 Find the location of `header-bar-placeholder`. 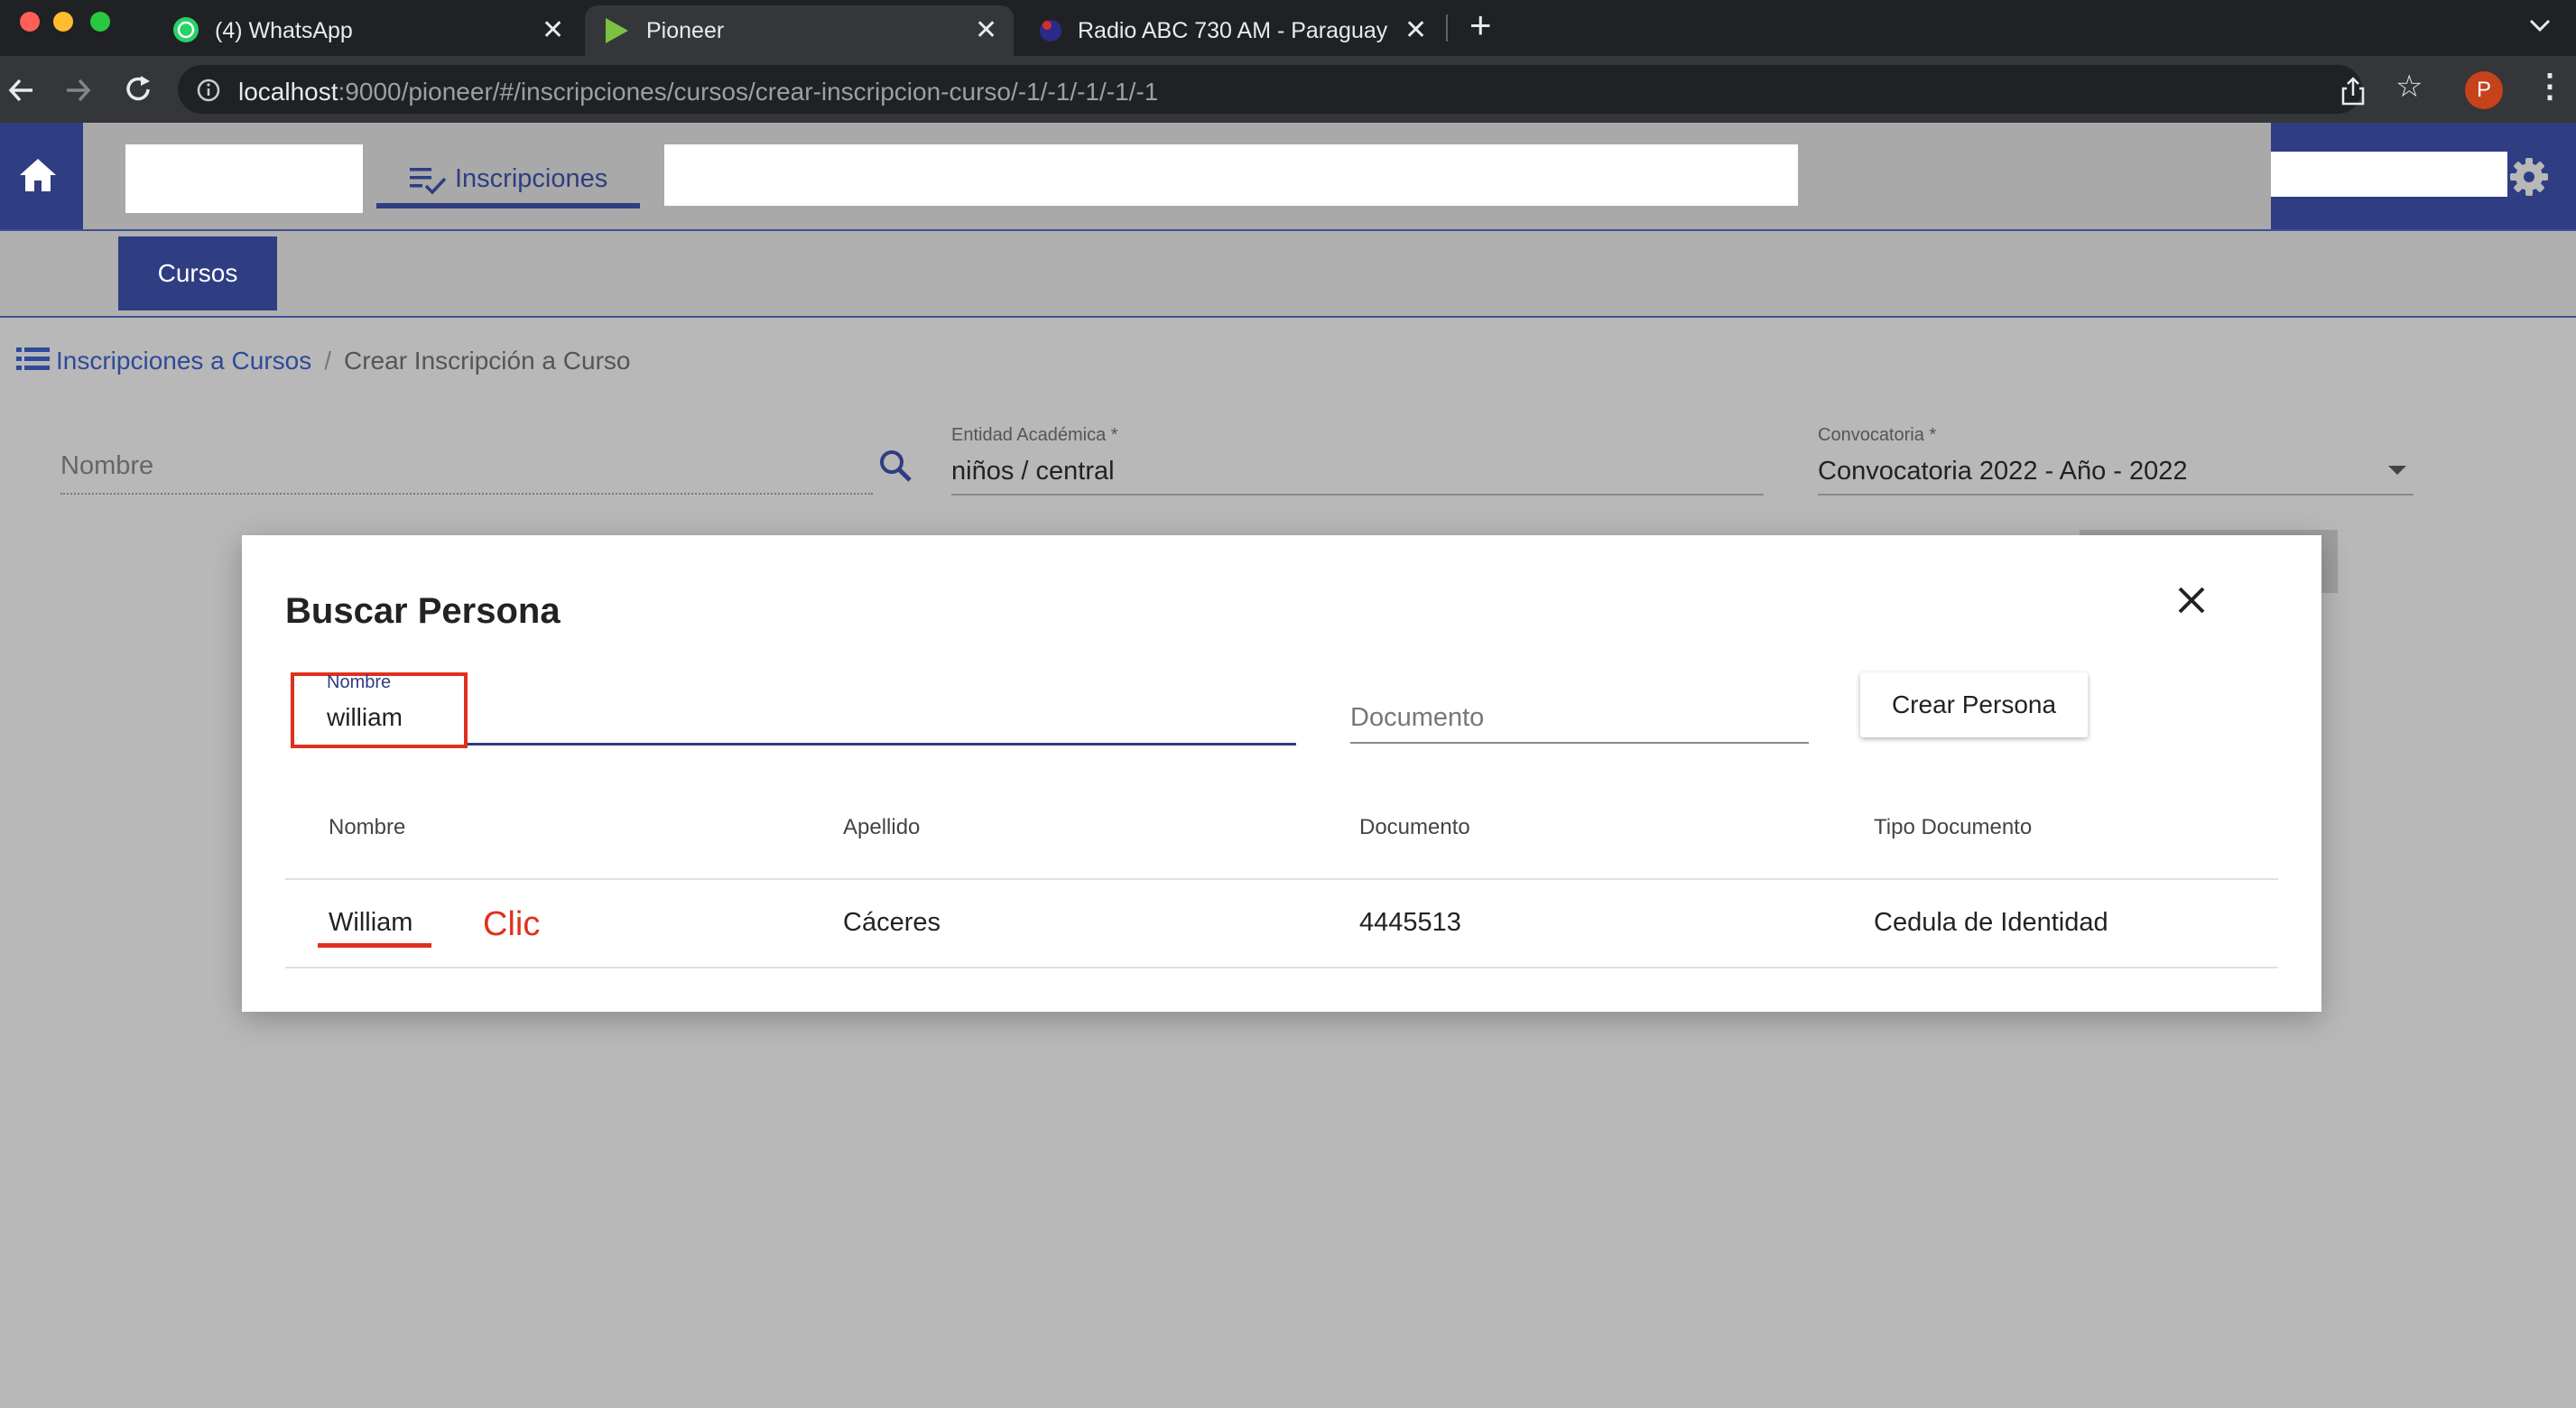

header-bar-placeholder is located at coordinates (1231, 175).